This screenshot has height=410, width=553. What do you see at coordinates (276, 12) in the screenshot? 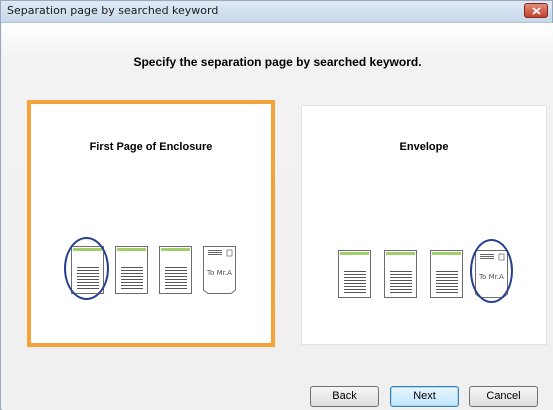
I see `title-bar: Separation page by searched keyword` at bounding box center [276, 12].